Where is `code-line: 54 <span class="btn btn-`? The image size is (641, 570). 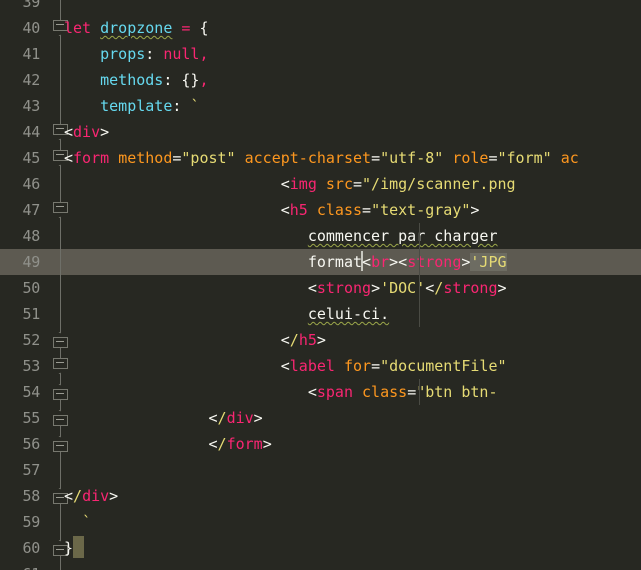 code-line: 54 <span class="btn btn- is located at coordinates (320, 392).